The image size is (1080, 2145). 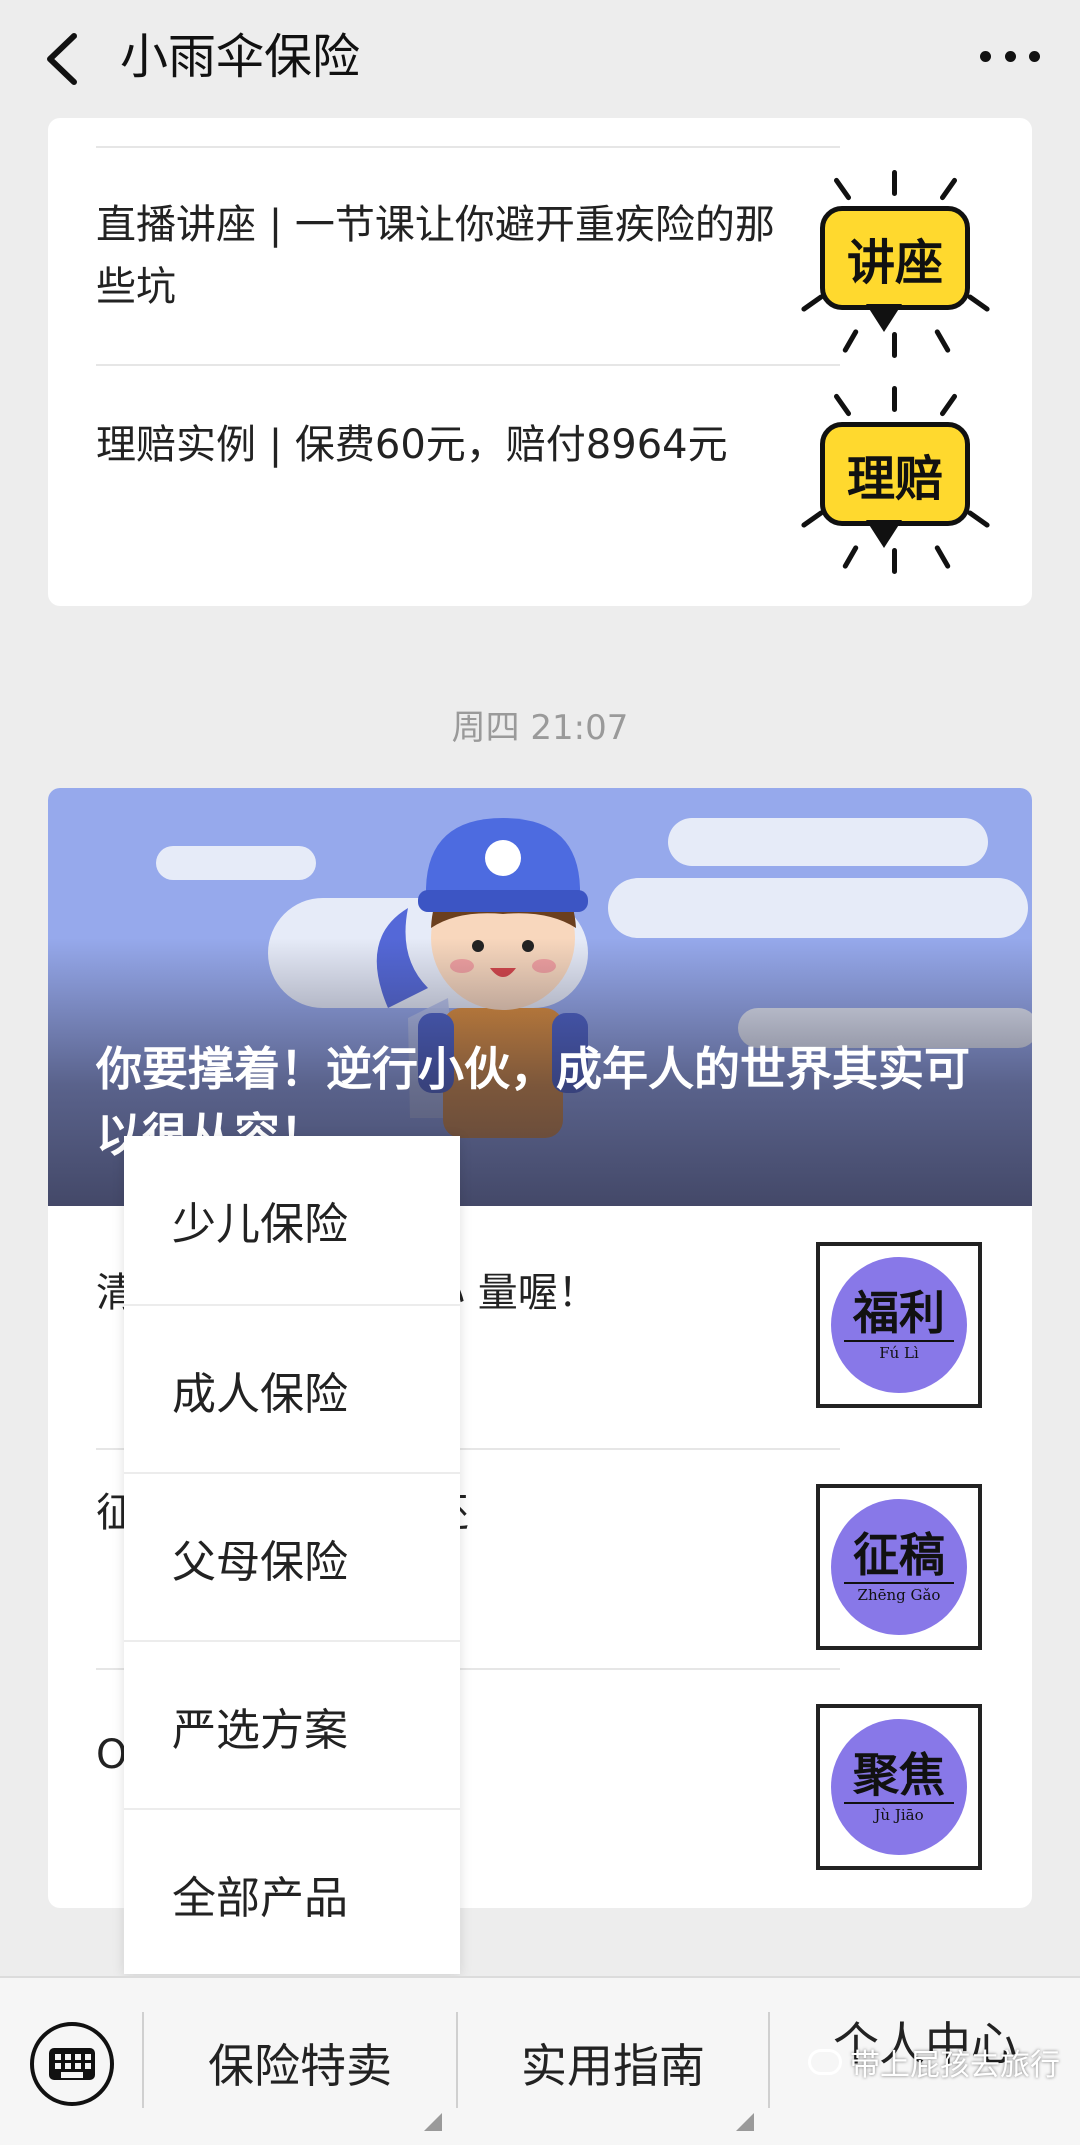 What do you see at coordinates (899, 1595) in the screenshot?
I see `thumb-pinyin: Zhēng Gǎo` at bounding box center [899, 1595].